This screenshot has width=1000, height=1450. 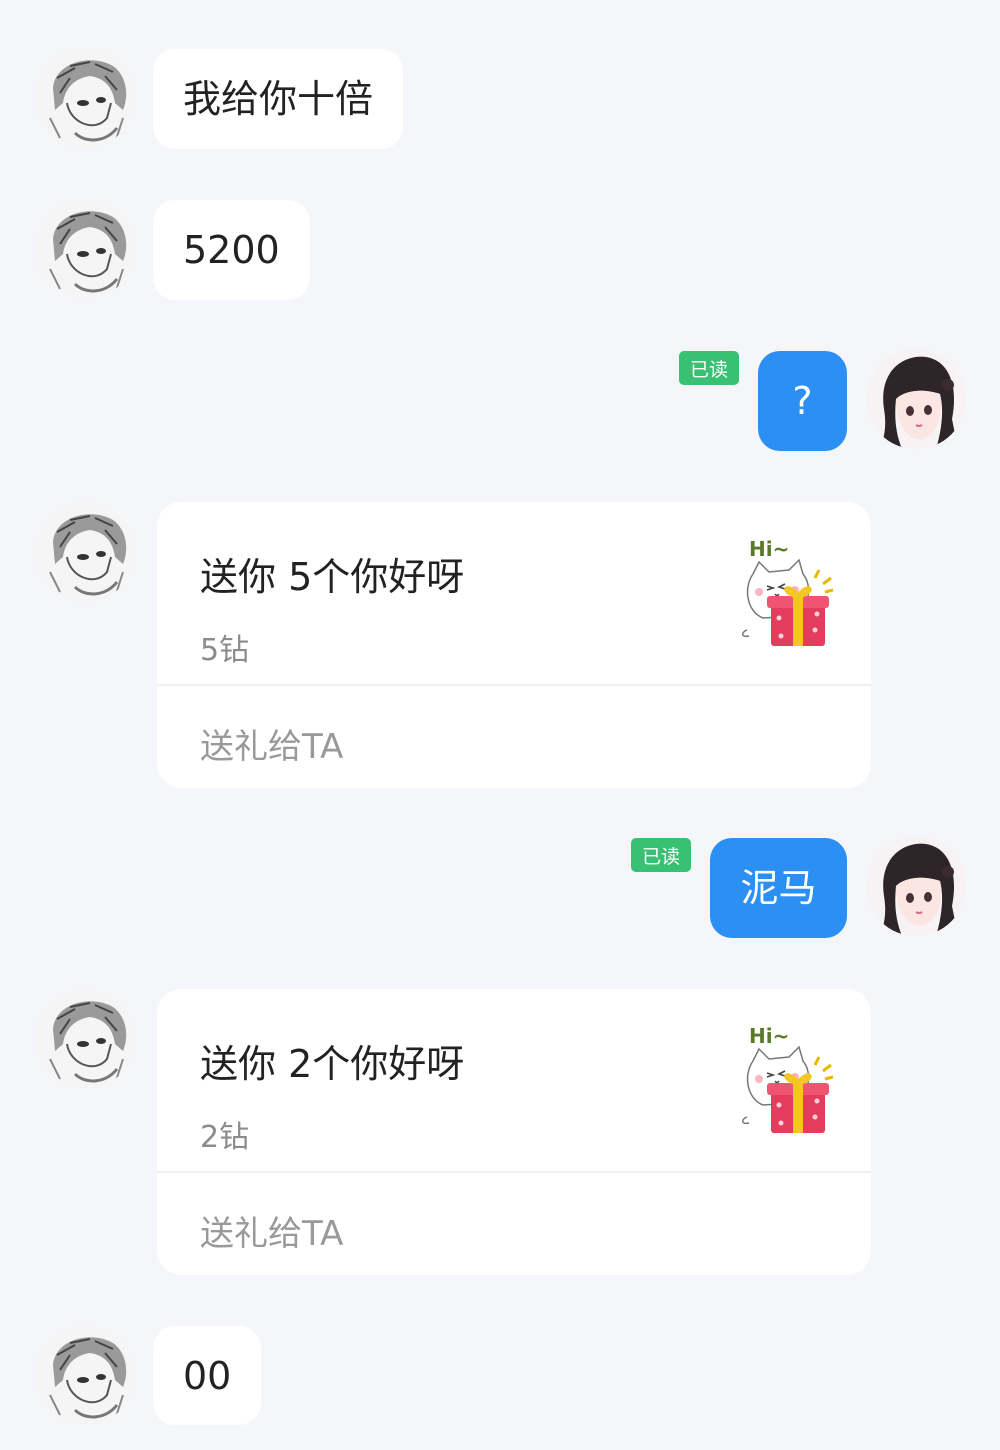 I want to click on message-text: 00, so click(x=207, y=1375).